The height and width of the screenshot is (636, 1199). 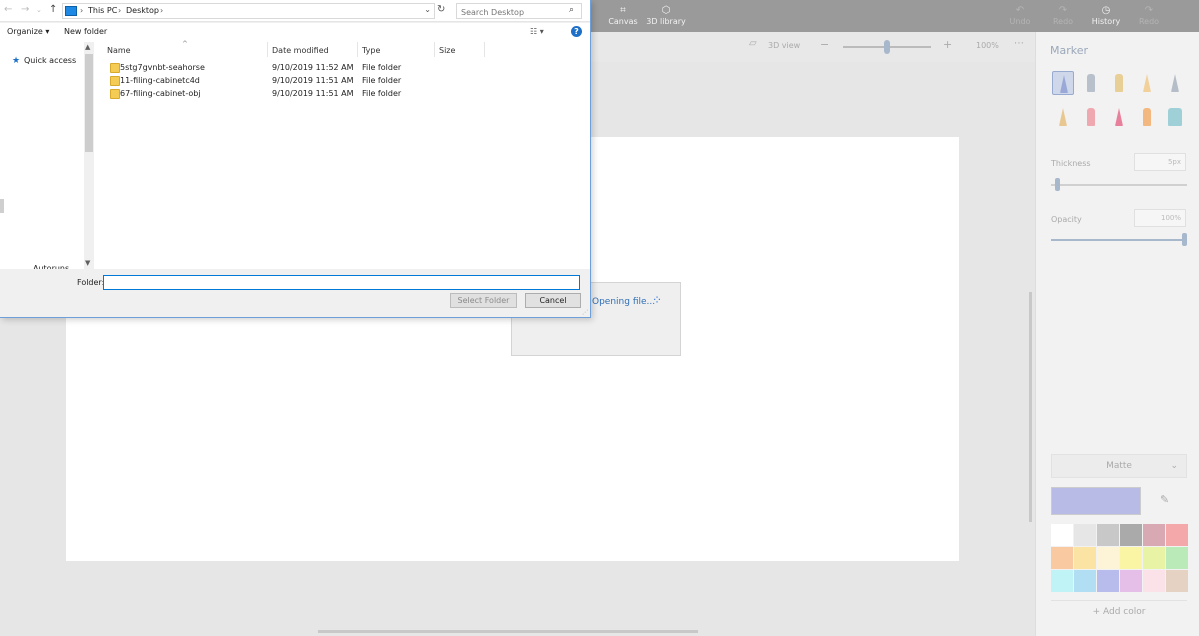 I want to click on zoom-level: 100%, so click(x=987, y=45).